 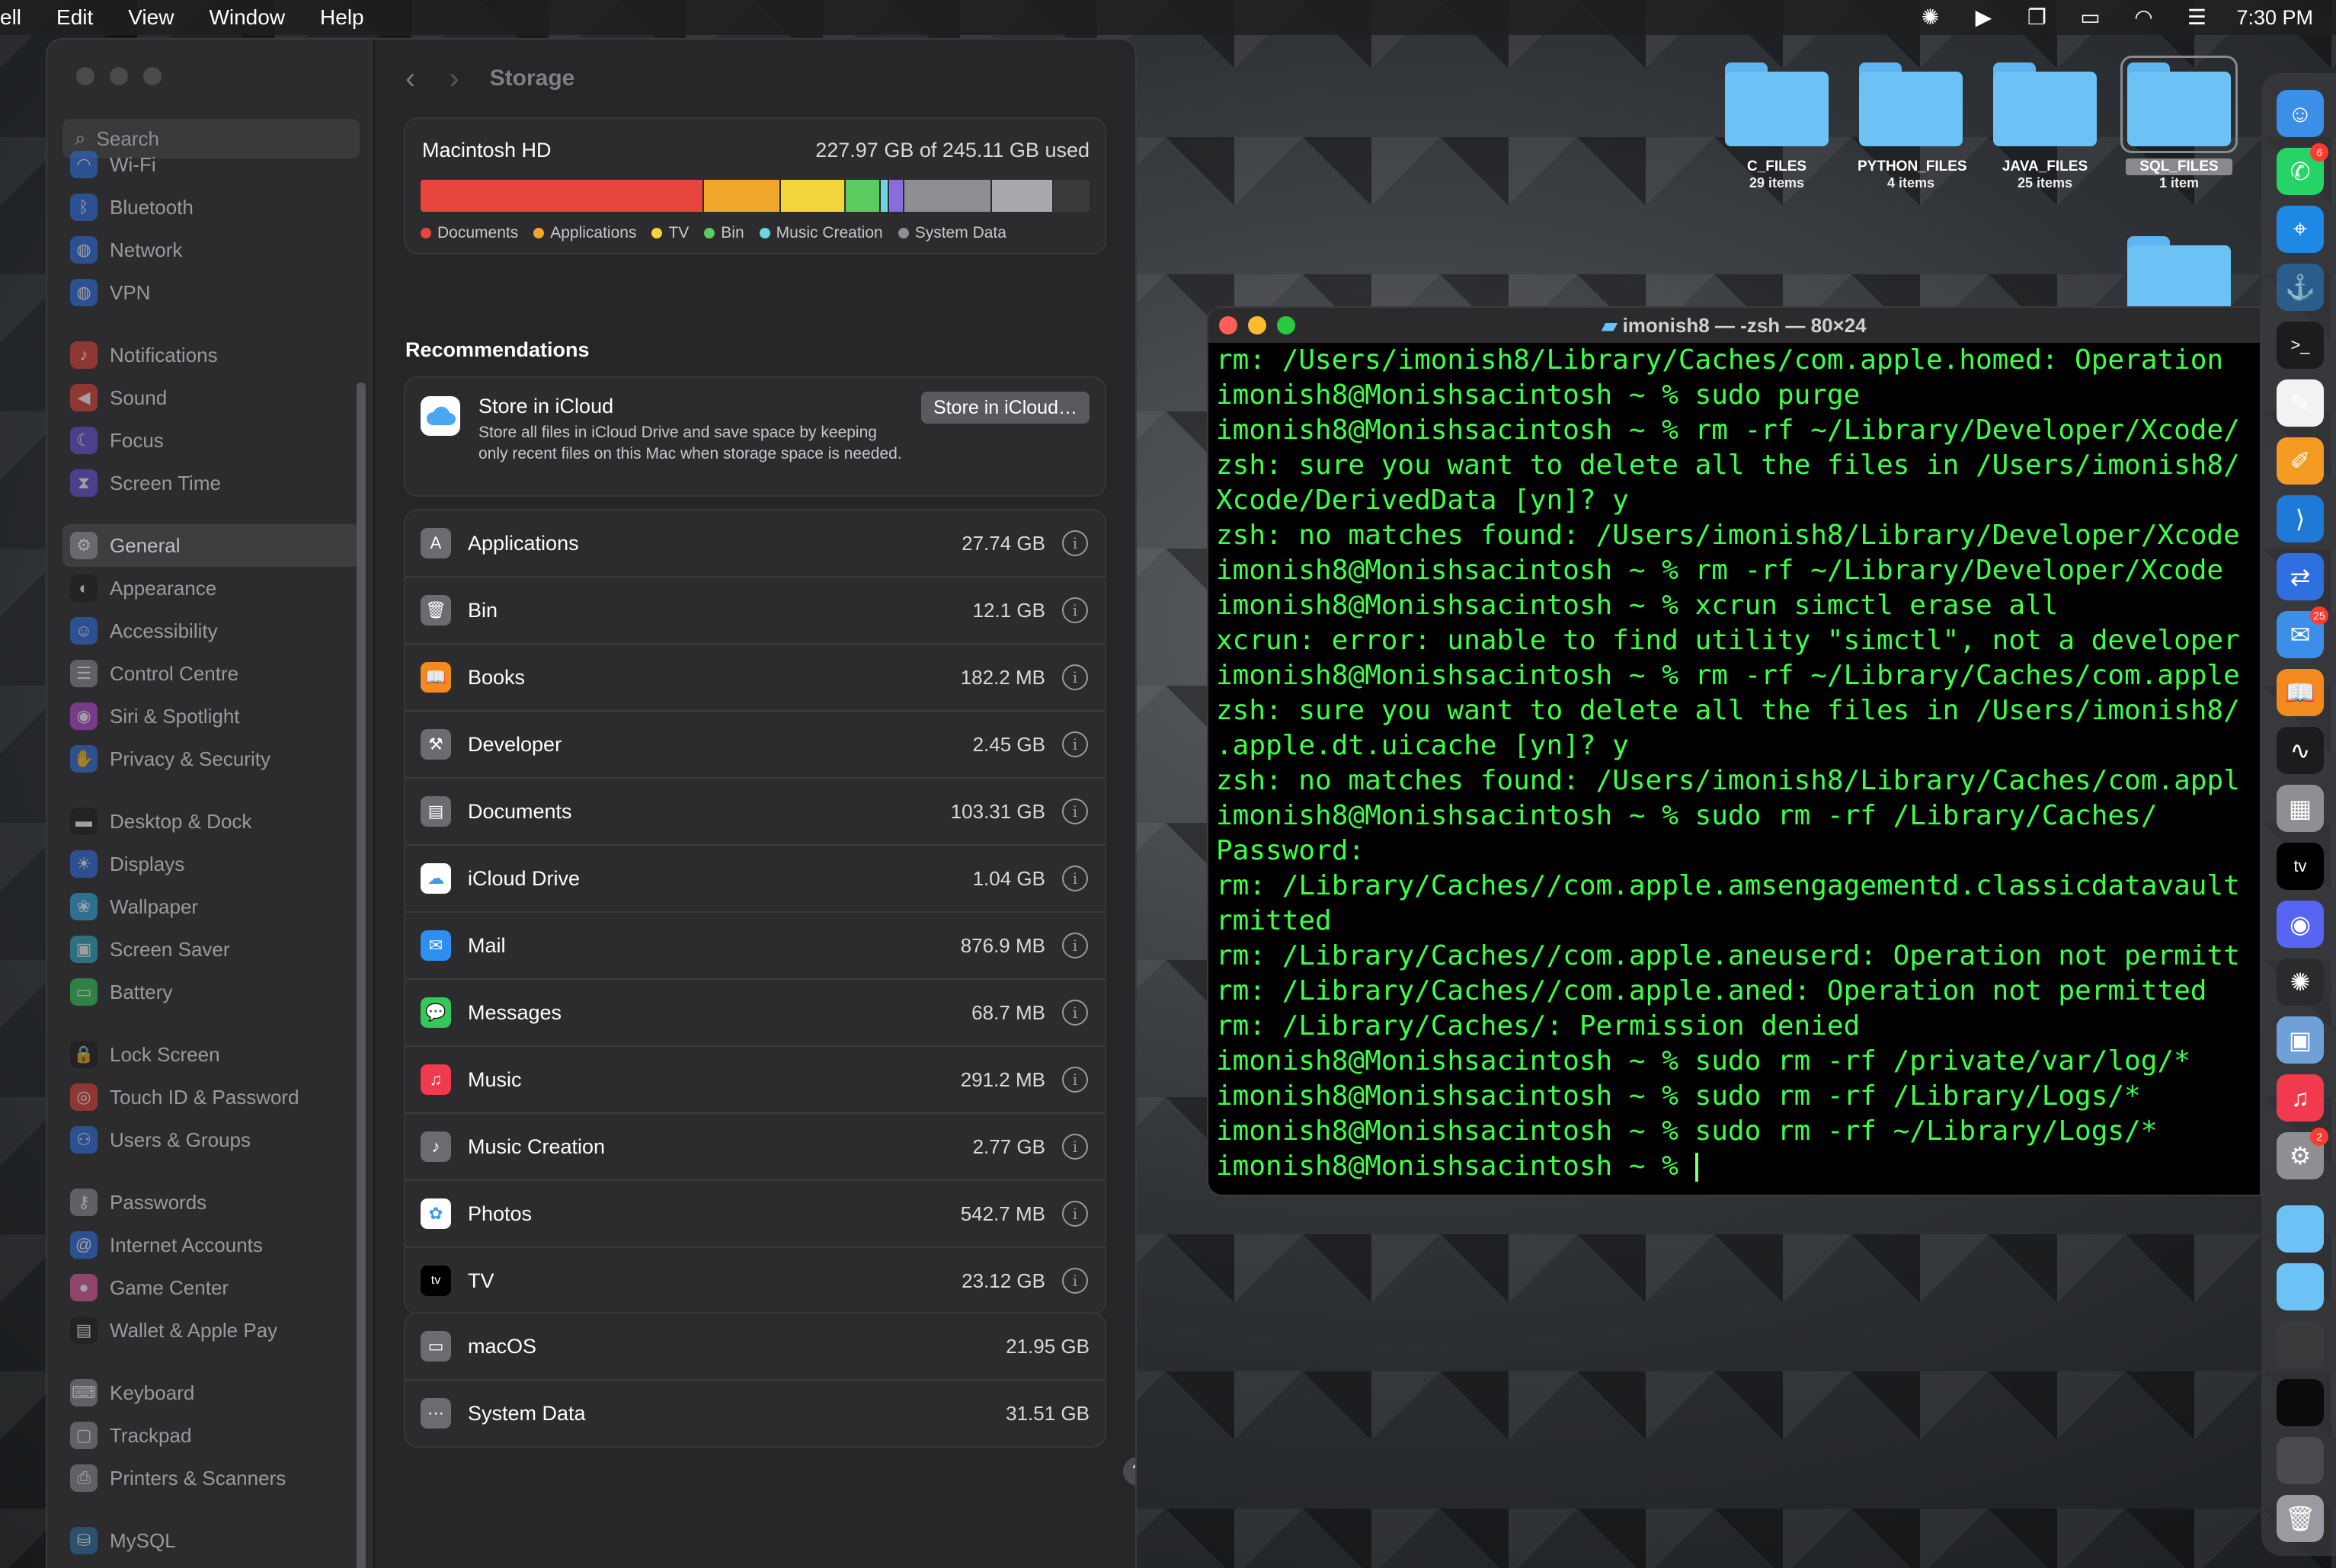 What do you see at coordinates (2300, 1518) in the screenshot?
I see `trash-icon: 🗑` at bounding box center [2300, 1518].